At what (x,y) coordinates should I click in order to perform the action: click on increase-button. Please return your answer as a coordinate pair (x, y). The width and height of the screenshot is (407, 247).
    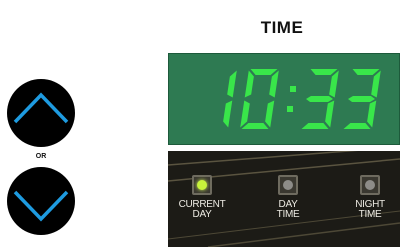
    Looking at the image, I should click on (41, 113).